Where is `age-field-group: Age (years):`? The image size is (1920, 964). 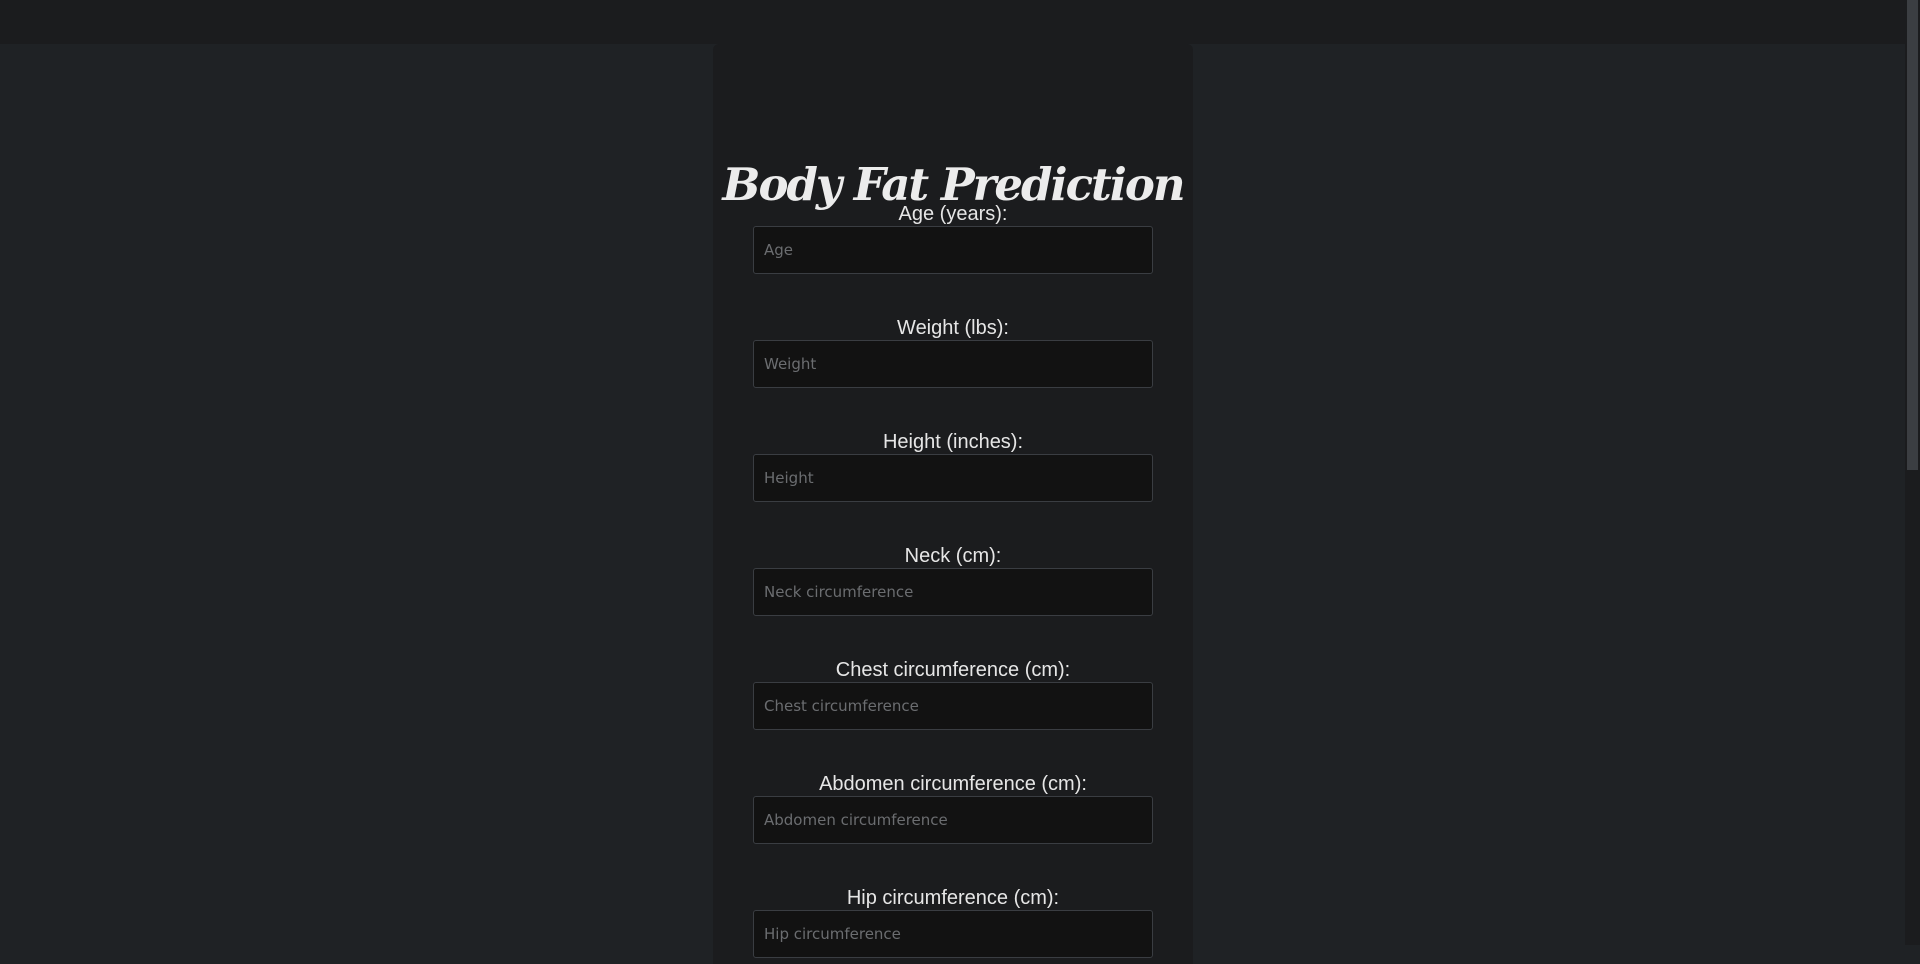 age-field-group: Age (years): is located at coordinates (953, 238).